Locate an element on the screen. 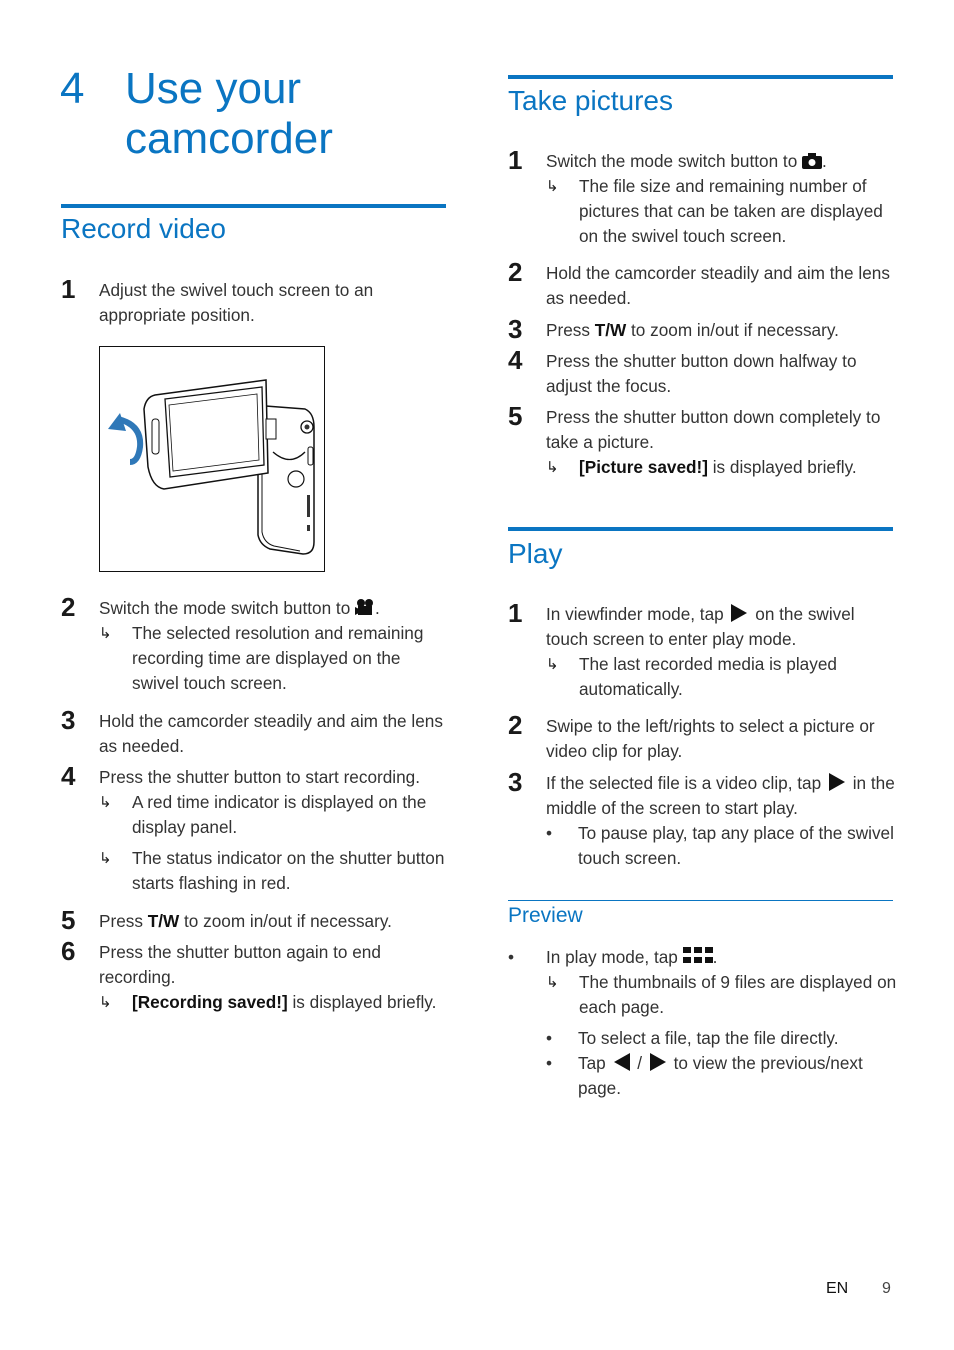 The height and width of the screenshot is (1350, 954). subsection-rule is located at coordinates (700, 900).